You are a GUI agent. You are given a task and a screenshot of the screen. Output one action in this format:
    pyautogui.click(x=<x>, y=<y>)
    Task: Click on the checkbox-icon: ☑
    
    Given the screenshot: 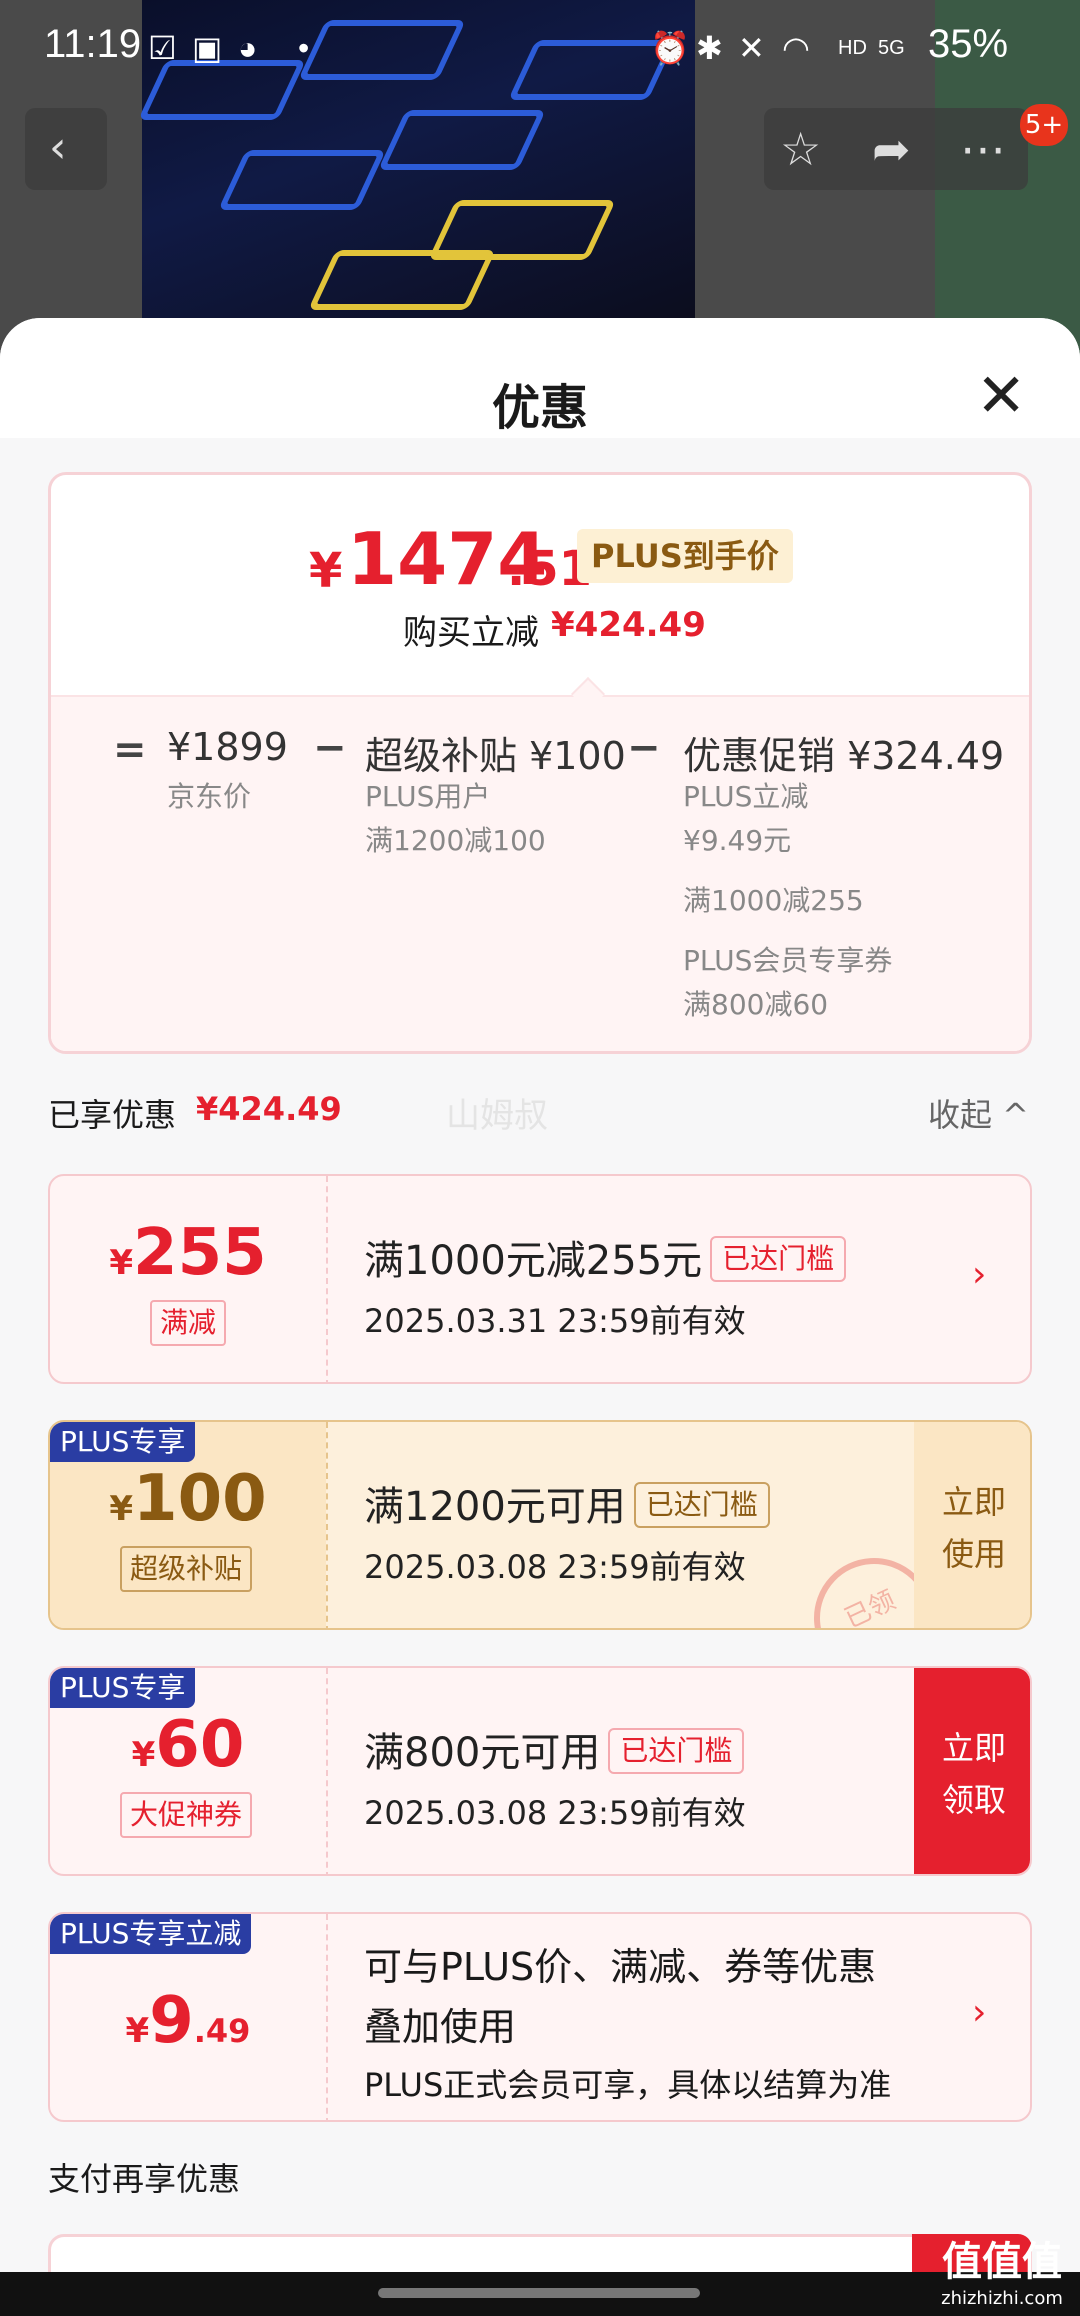 What is the action you would take?
    pyautogui.click(x=162, y=48)
    